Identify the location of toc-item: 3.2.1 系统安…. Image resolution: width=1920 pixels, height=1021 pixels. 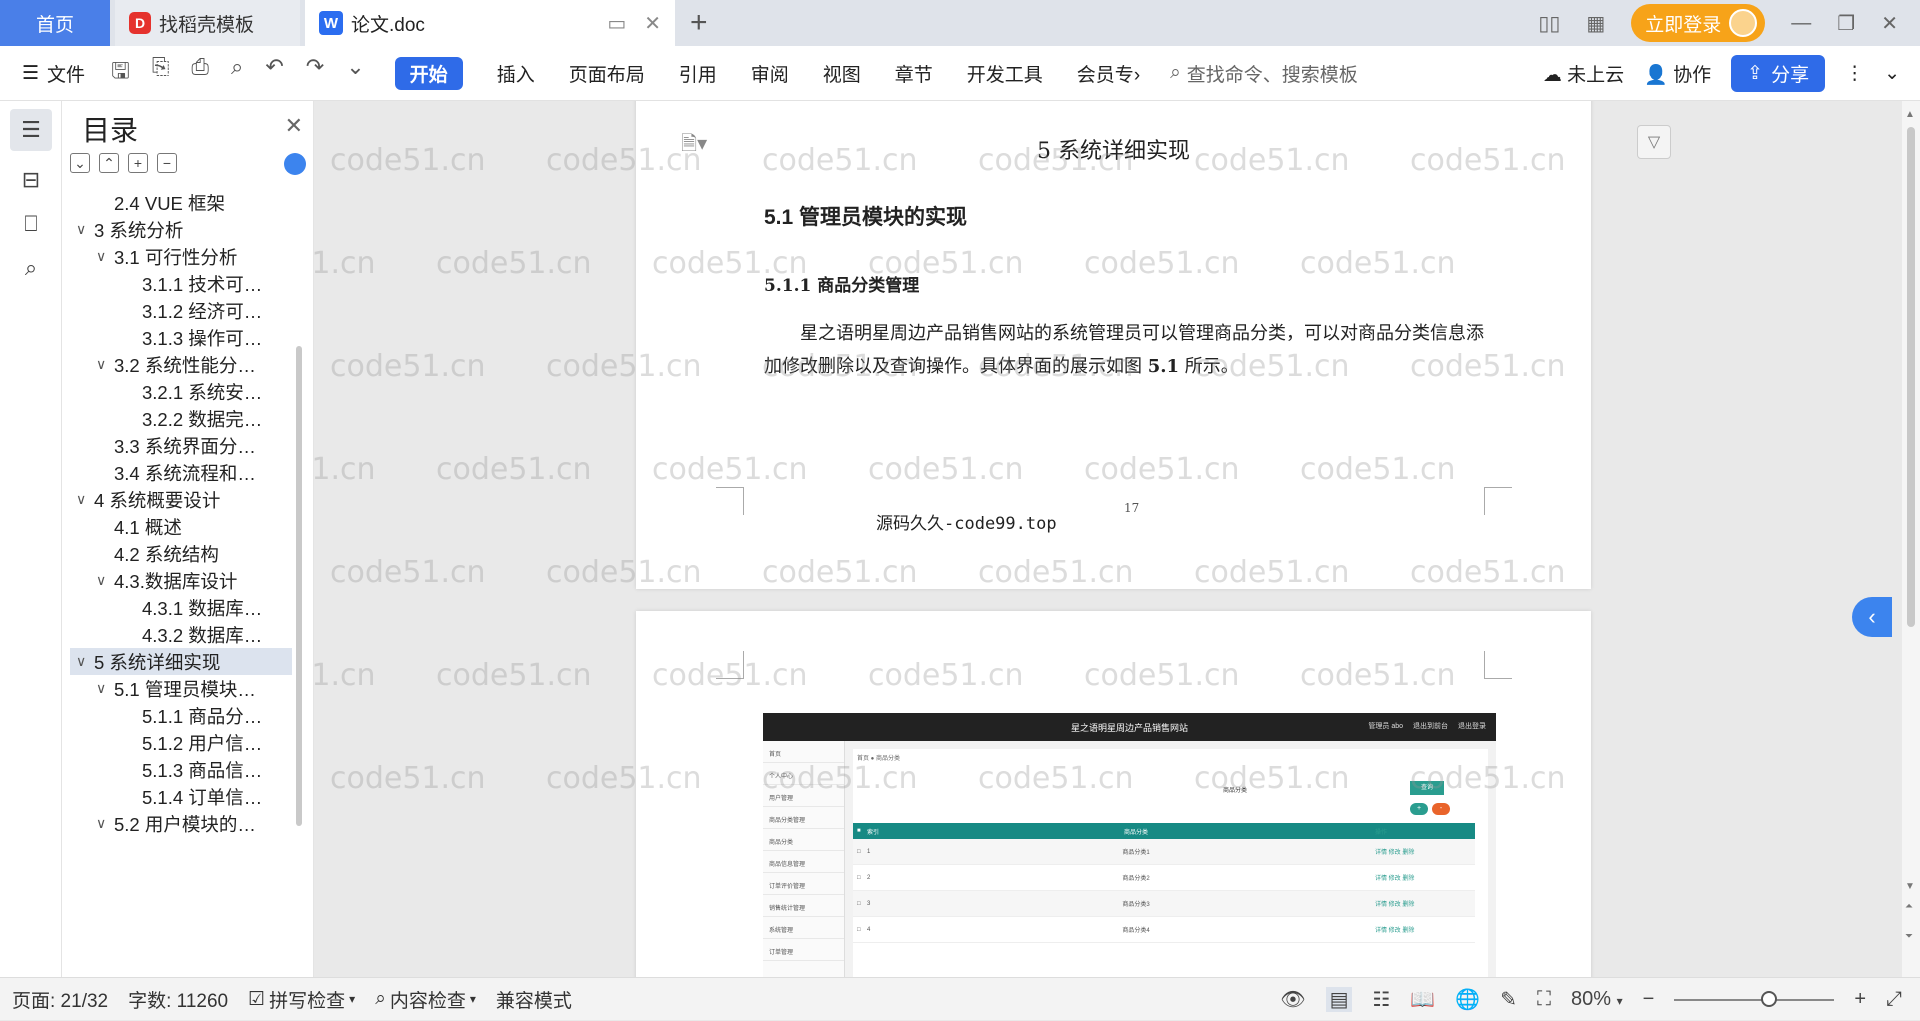
(181, 391).